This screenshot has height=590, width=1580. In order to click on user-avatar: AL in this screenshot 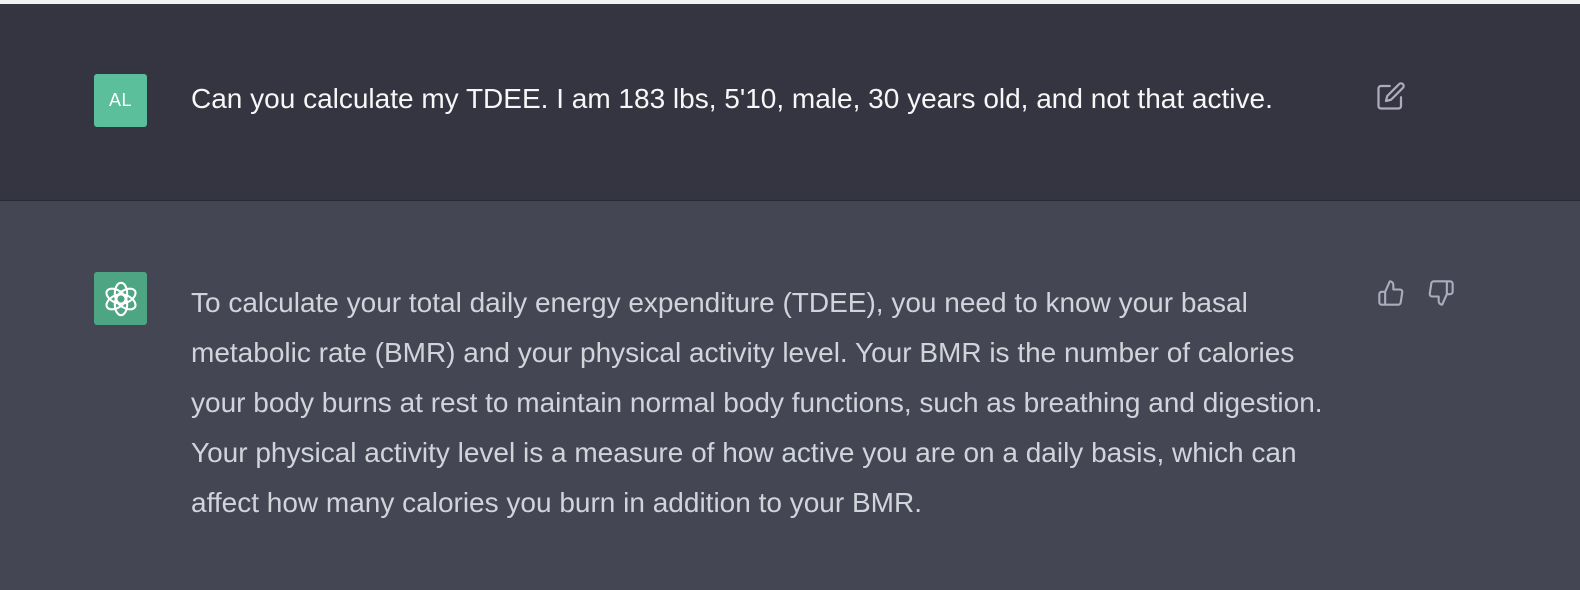, I will do `click(120, 100)`.